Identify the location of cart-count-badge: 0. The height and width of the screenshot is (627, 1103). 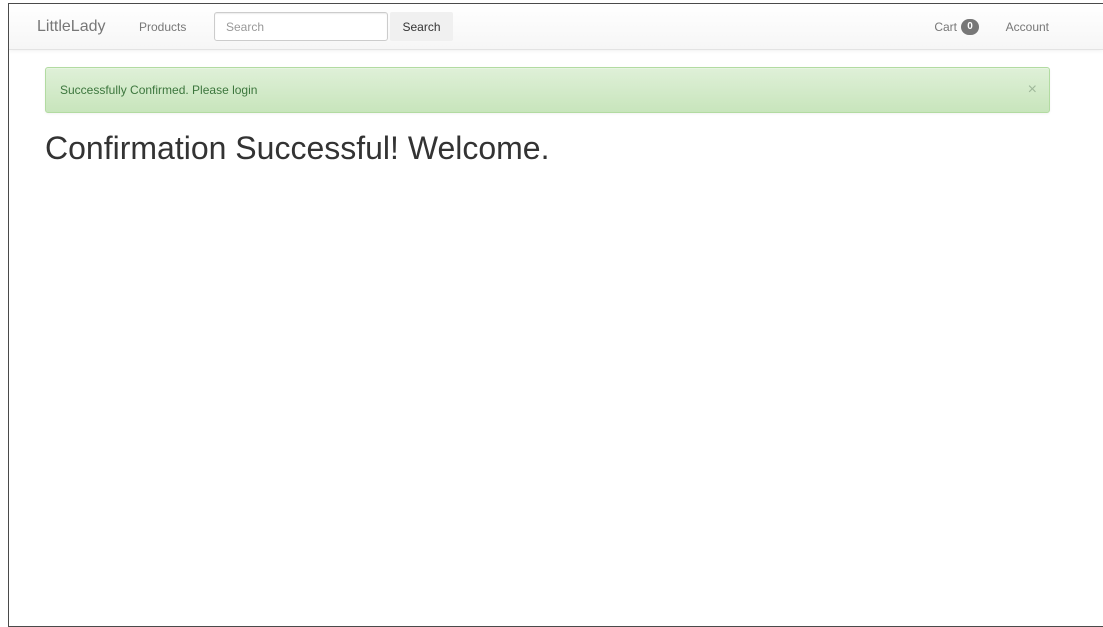
(970, 27).